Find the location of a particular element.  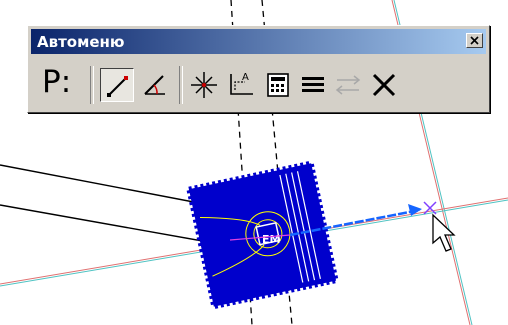

close-button is located at coordinates (474, 40).